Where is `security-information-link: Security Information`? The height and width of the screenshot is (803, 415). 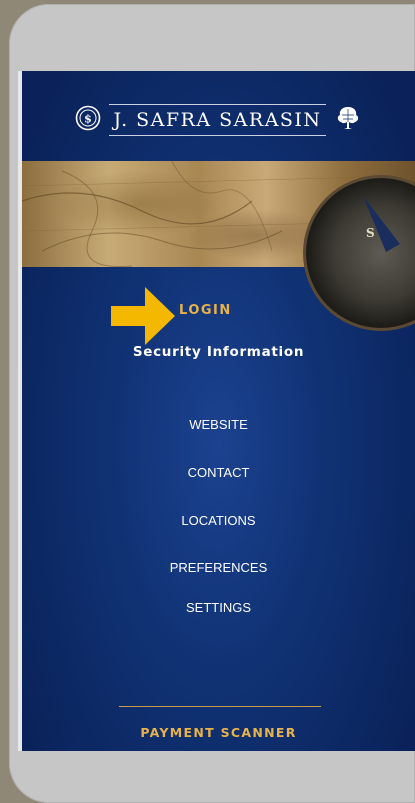
security-information-link: Security Information is located at coordinates (218, 352).